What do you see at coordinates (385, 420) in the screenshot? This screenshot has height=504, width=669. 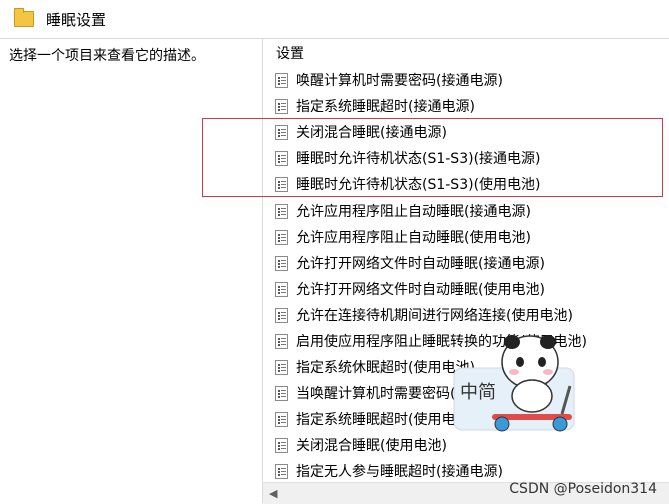 I see `list-item-label: 指定系统睡眠超时(使用电池)` at bounding box center [385, 420].